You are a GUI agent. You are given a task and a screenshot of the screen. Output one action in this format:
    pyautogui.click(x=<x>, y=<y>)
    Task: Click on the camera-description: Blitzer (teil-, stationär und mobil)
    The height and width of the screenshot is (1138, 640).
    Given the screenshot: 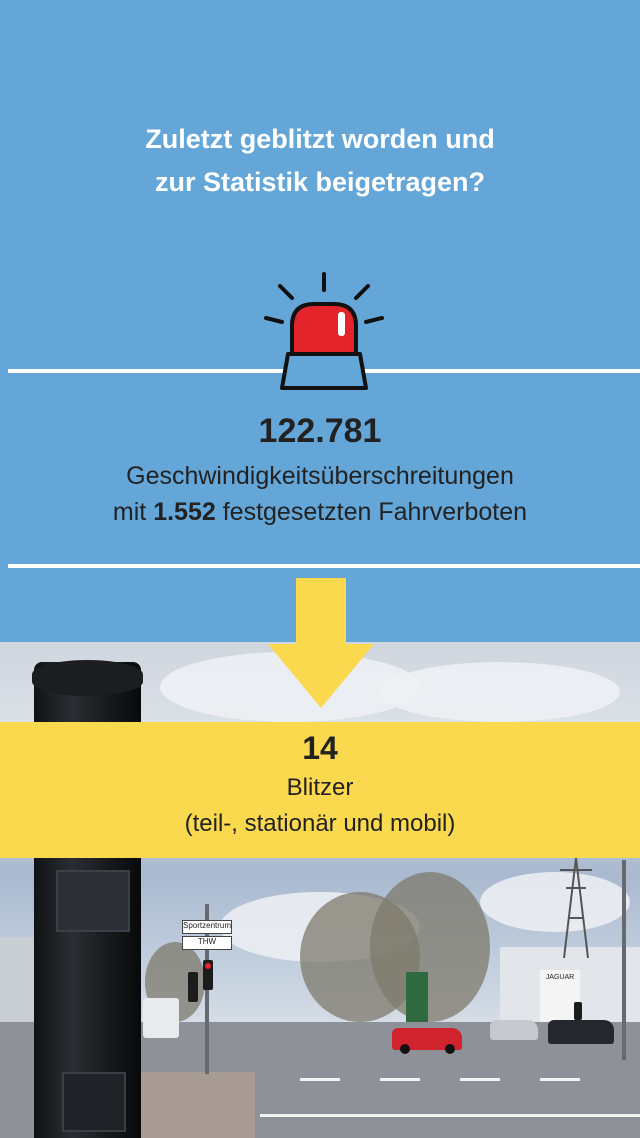 What is the action you would take?
    pyautogui.click(x=320, y=806)
    